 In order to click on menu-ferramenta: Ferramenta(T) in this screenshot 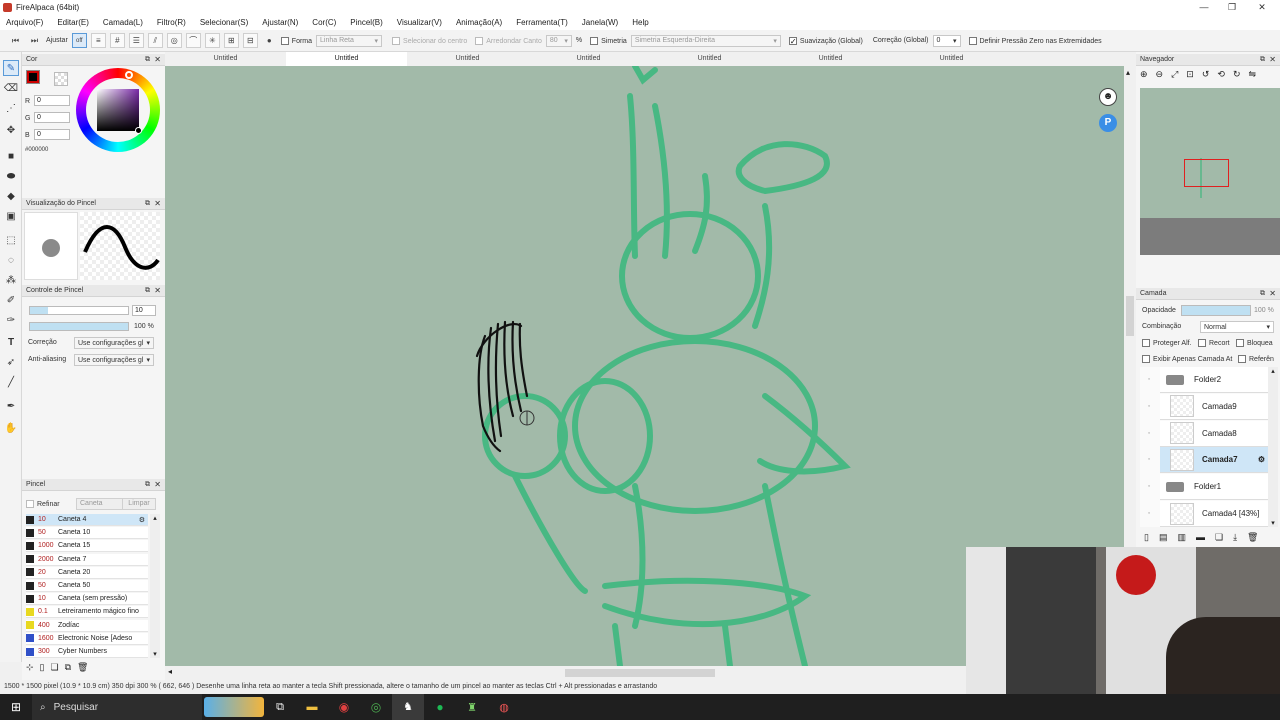, I will do `click(542, 22)`.